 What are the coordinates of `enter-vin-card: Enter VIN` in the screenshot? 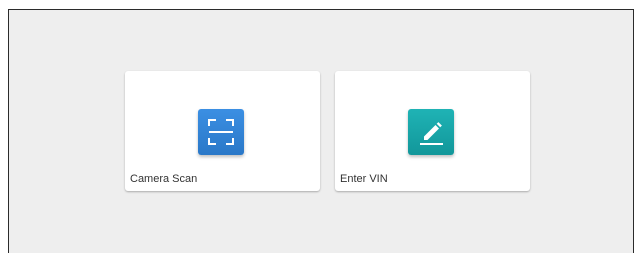 It's located at (432, 131).